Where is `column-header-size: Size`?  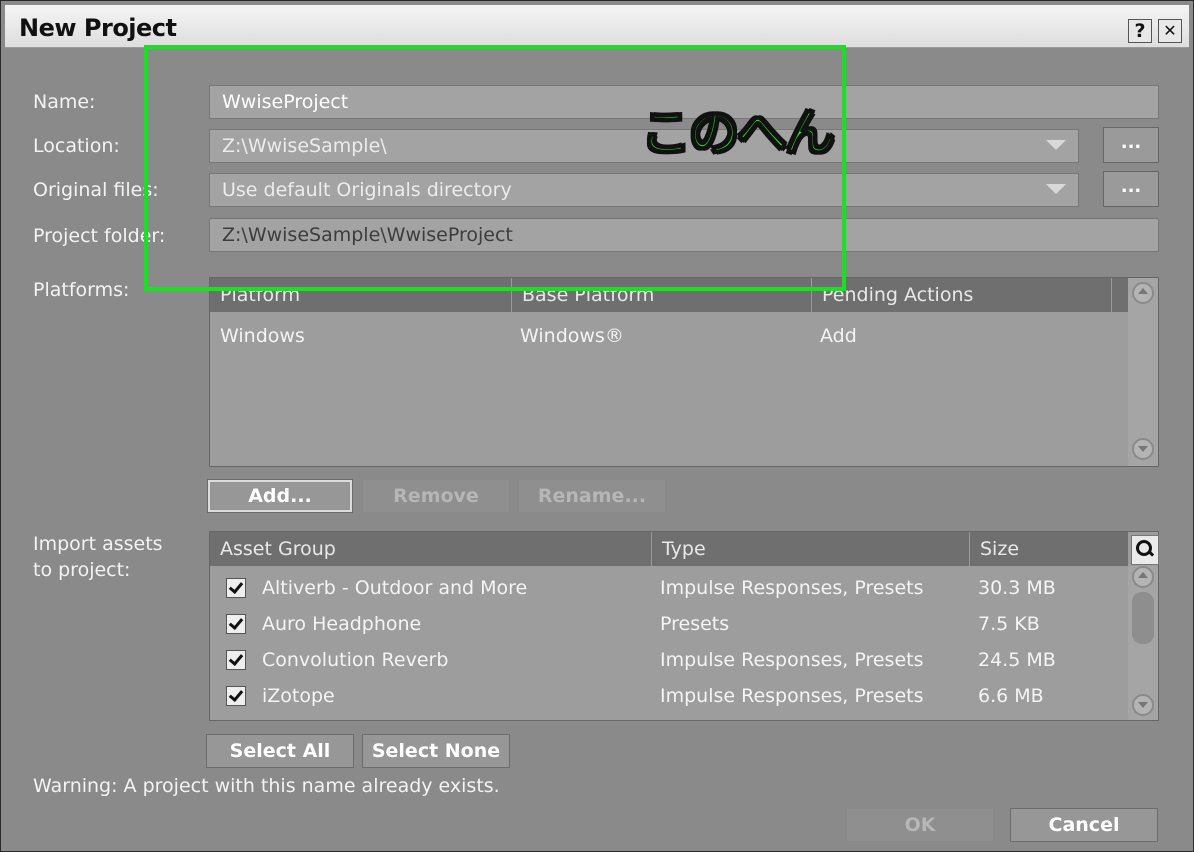
column-header-size: Size is located at coordinates (1049, 549).